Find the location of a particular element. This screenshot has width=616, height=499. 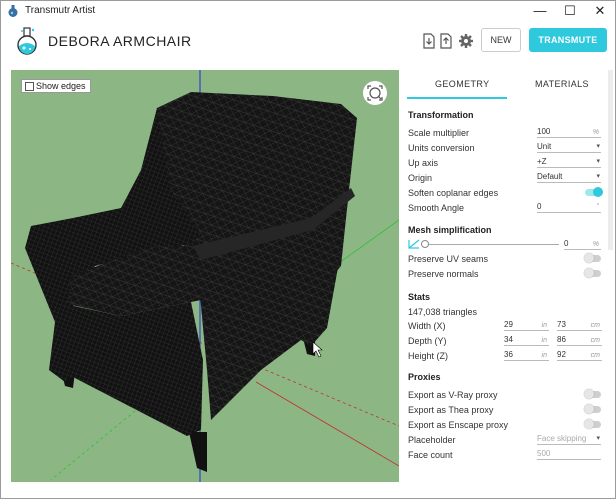

section-proxies-title: Proxies is located at coordinates (424, 377).